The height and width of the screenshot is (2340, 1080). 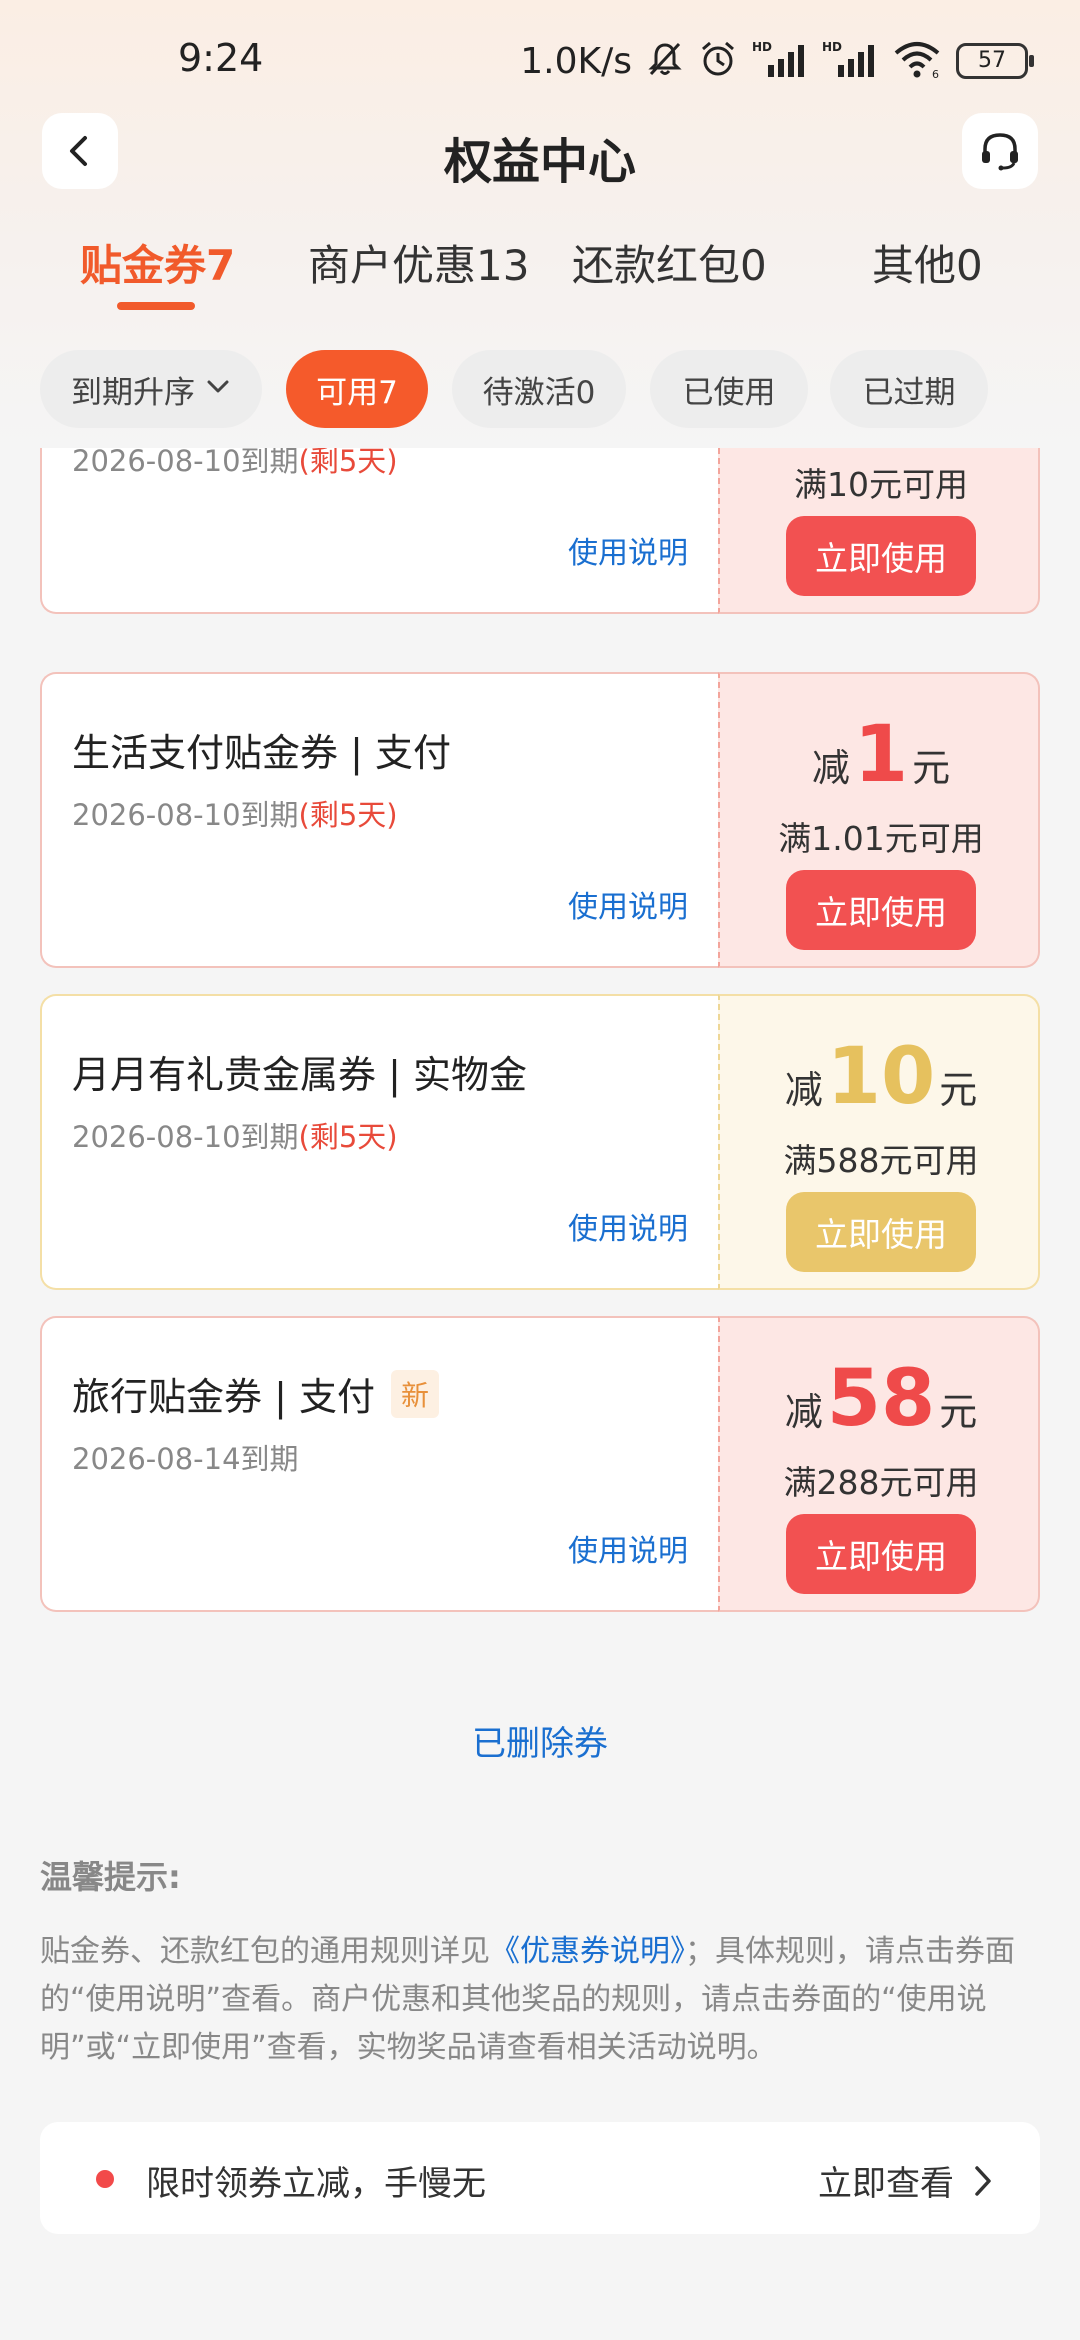 I want to click on coupon-info: 月月有礼贵金属券 | 实物金 2026-08-10到期(剩5天) 使用说明, so click(x=379, y=1142).